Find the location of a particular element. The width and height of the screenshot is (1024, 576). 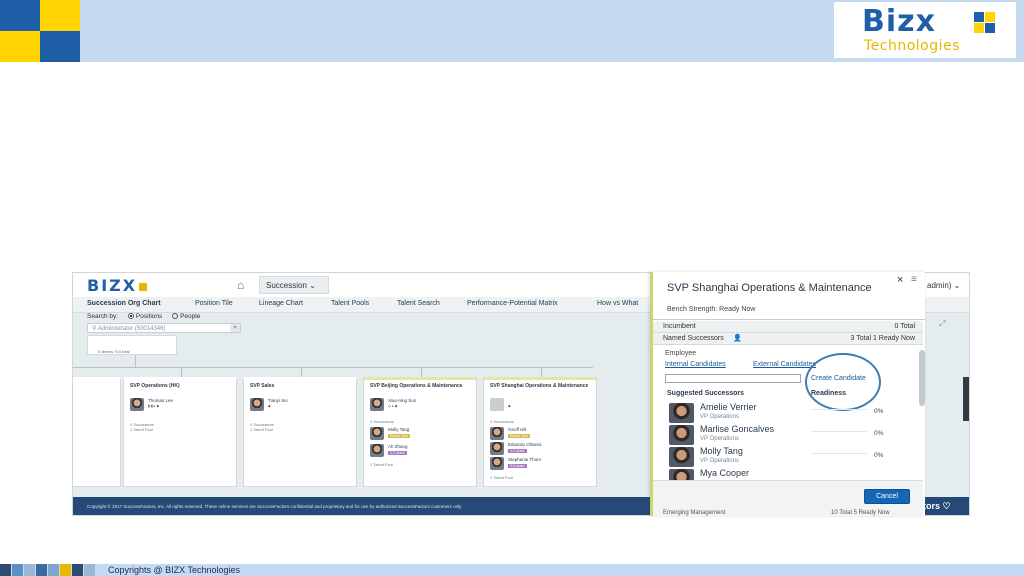

successor-name: Amelie Verrier is located at coordinates (728, 407).